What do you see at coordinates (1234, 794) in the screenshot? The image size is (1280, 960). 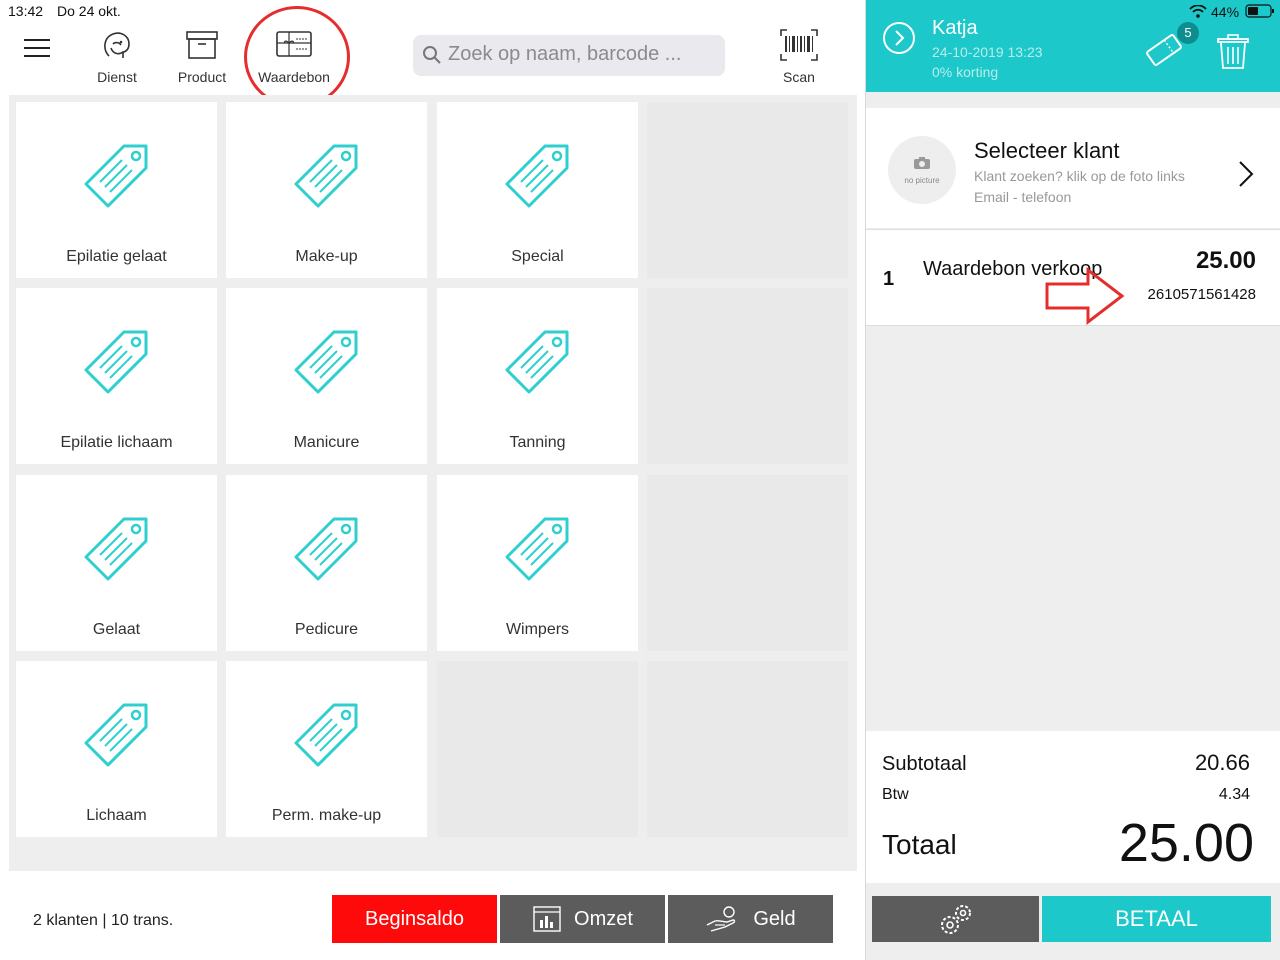 I see `vat-value: 4.34` at bounding box center [1234, 794].